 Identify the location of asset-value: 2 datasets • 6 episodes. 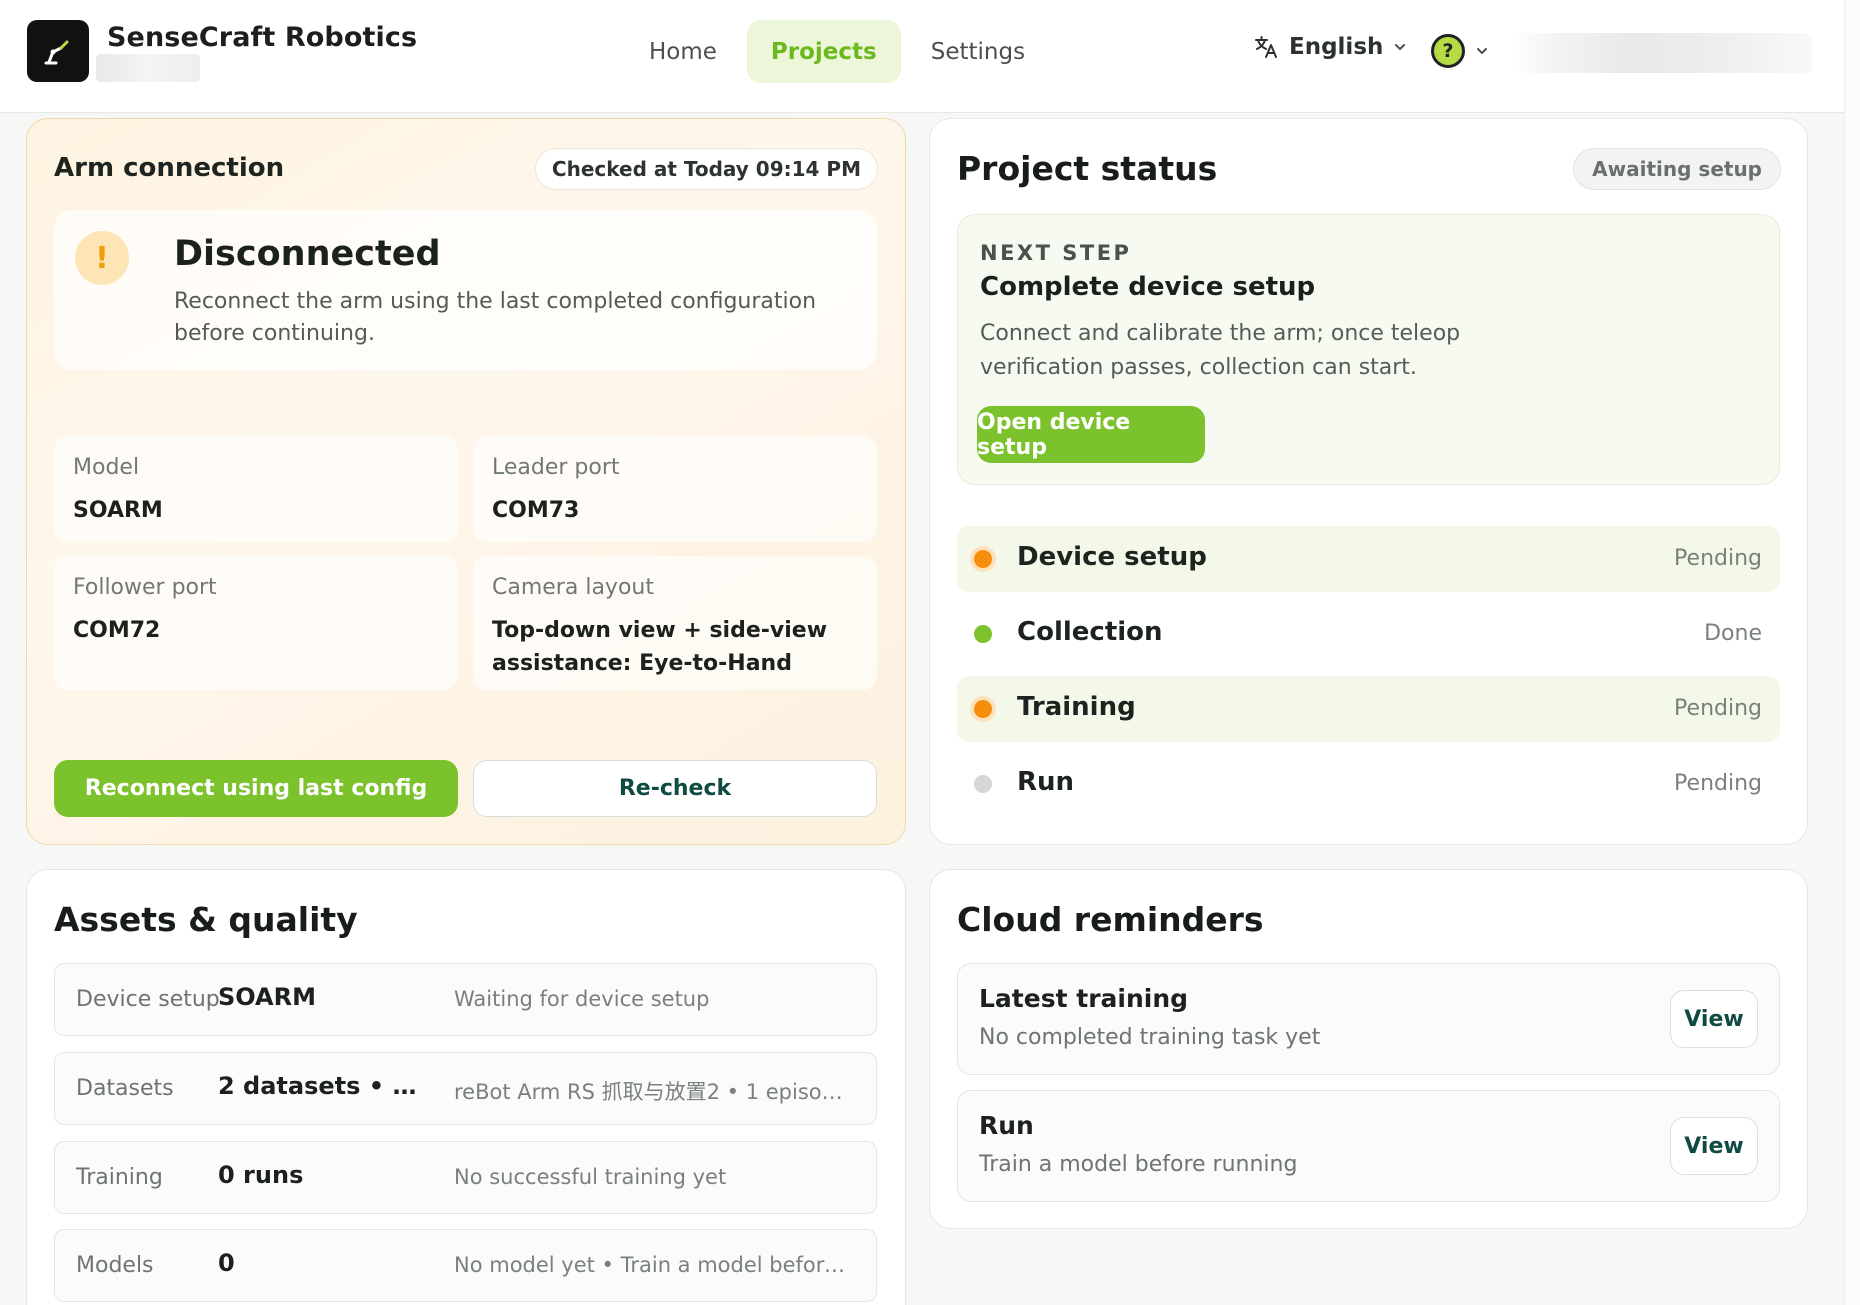
(323, 1086).